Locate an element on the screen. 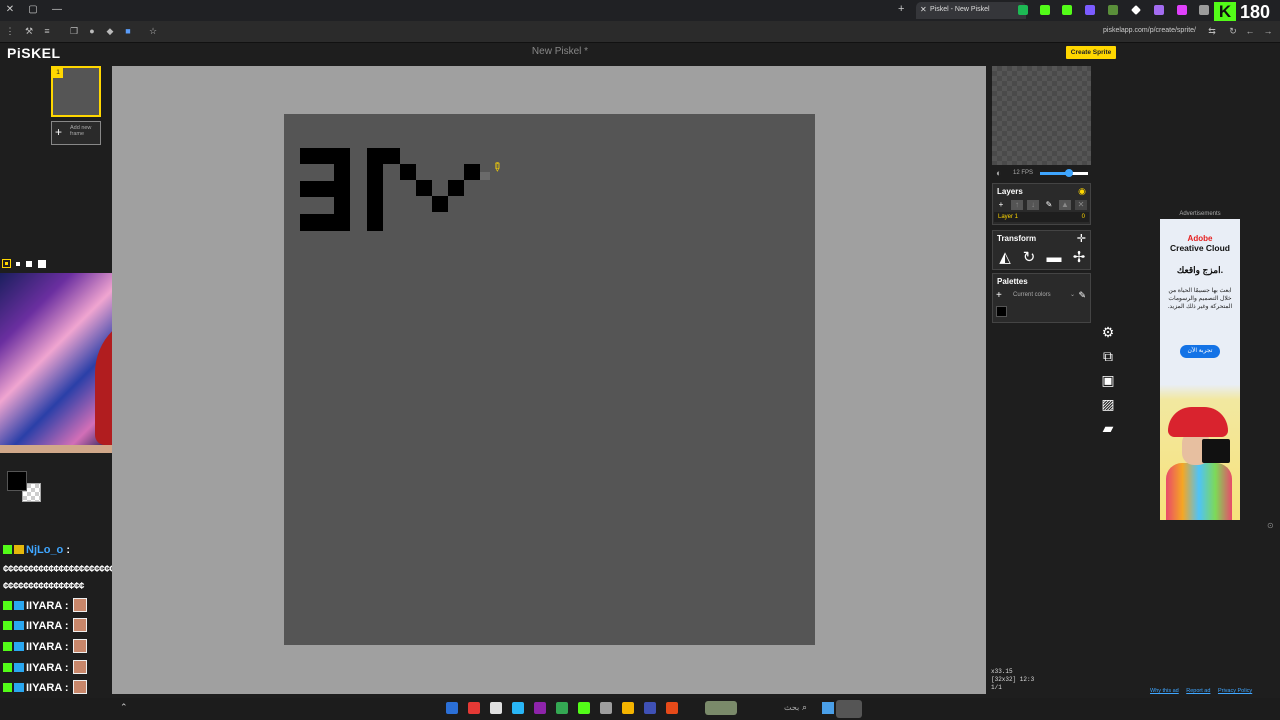  ad-label: Advertisements is located at coordinates (1200, 214).